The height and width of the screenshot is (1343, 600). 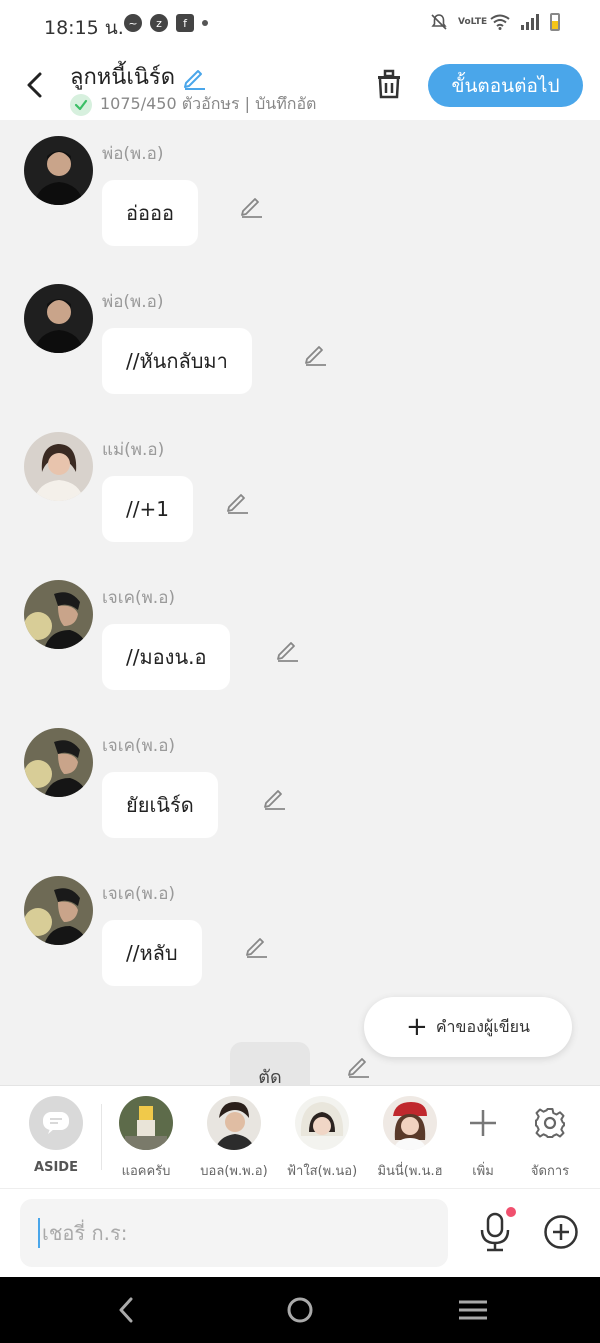 I want to click on zalo-icon: z, so click(x=159, y=23).